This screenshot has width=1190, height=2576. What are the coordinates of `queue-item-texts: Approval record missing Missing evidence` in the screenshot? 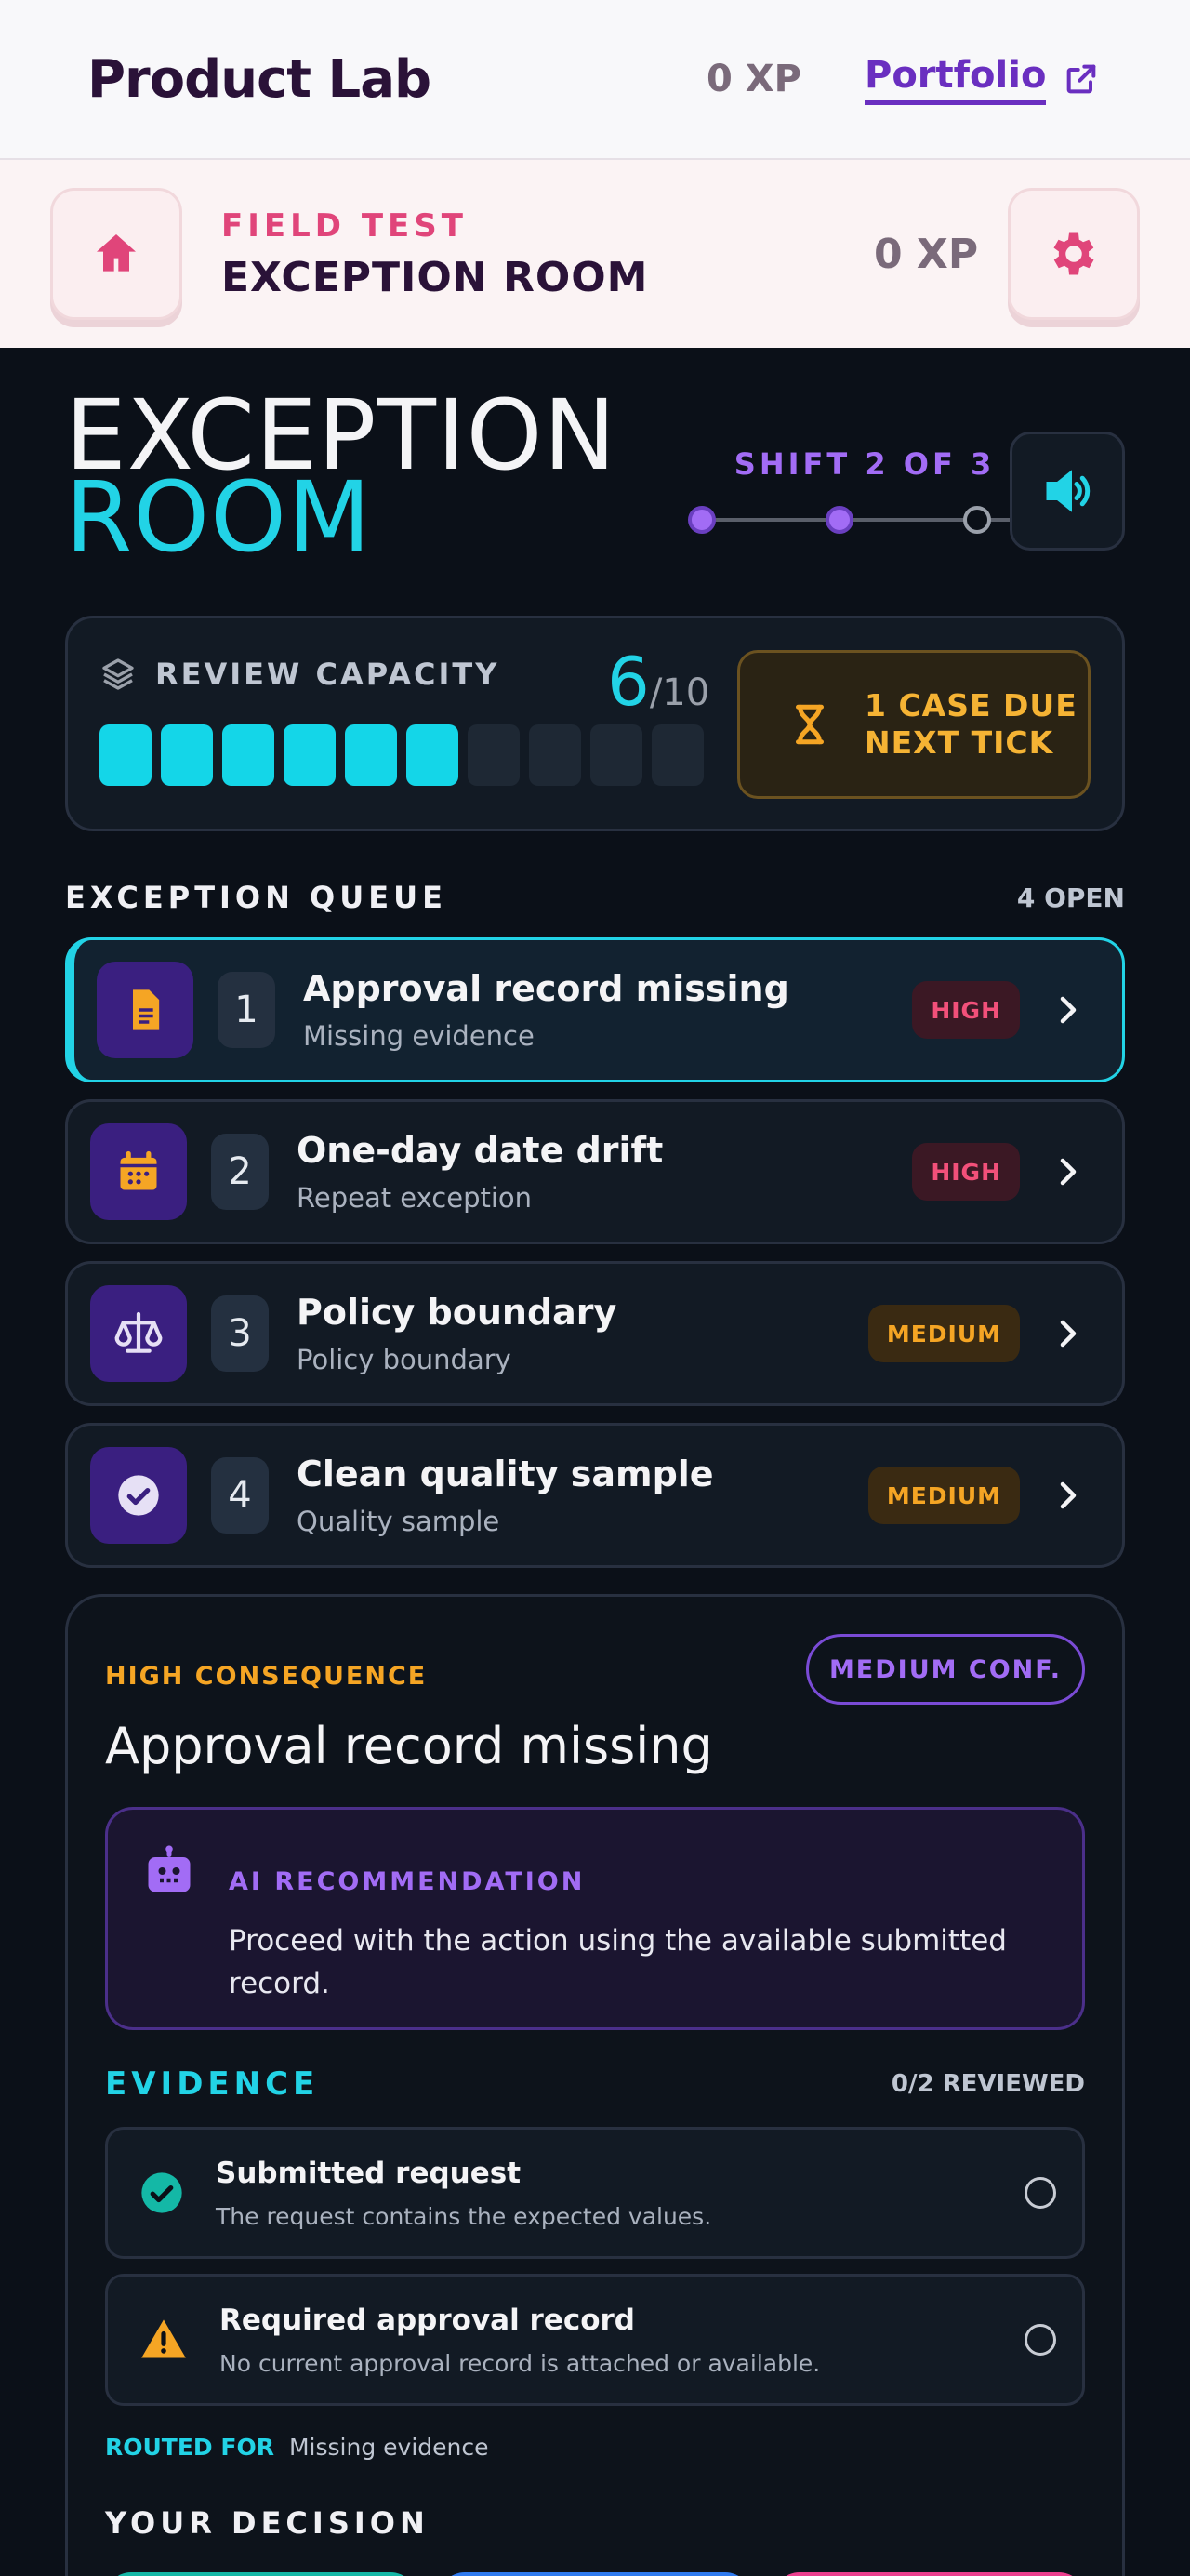 It's located at (546, 1010).